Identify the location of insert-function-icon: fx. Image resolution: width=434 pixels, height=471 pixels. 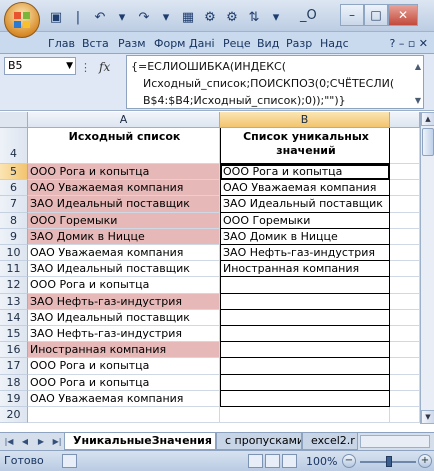
(104, 67).